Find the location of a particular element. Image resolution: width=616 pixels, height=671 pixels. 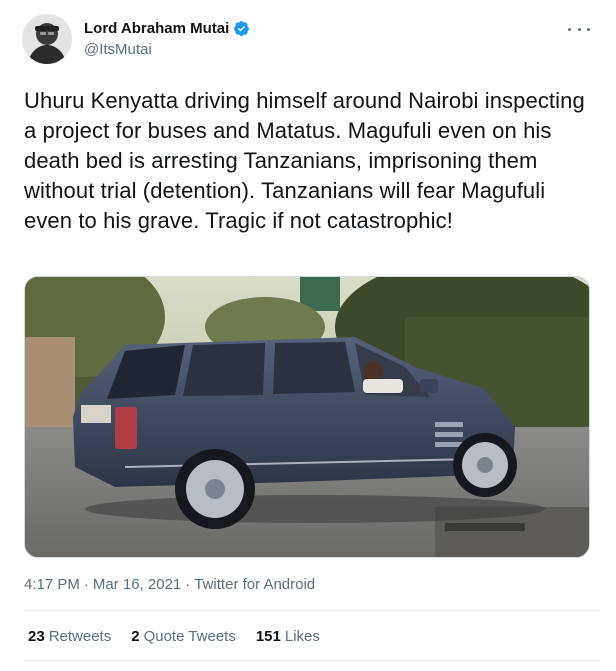

author-name-row: Lord Abraham Mutai is located at coordinates (167, 28).